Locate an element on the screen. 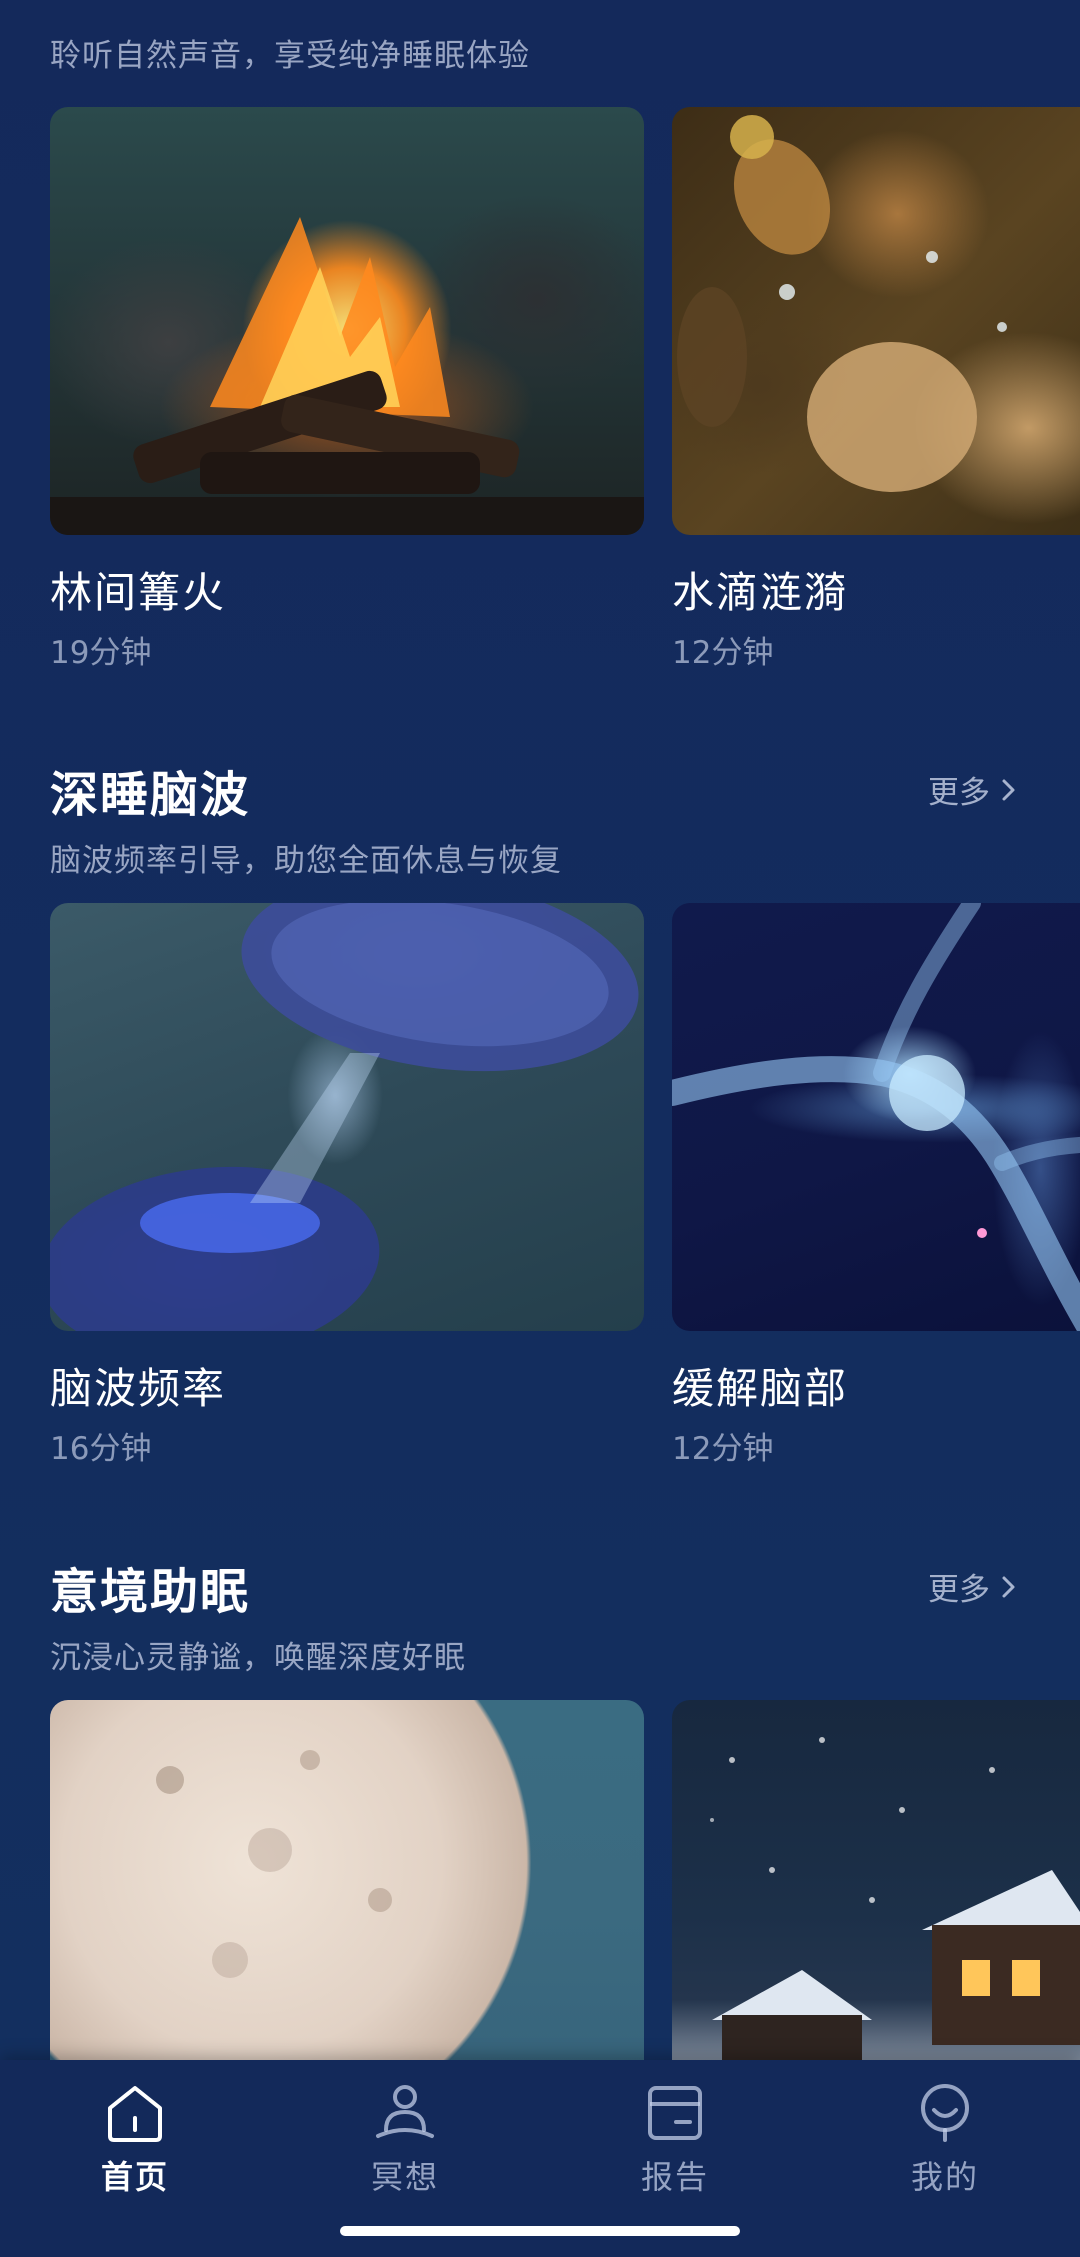 This screenshot has height=2257, width=1080. card-title: 缓解脑部 is located at coordinates (760, 1388).